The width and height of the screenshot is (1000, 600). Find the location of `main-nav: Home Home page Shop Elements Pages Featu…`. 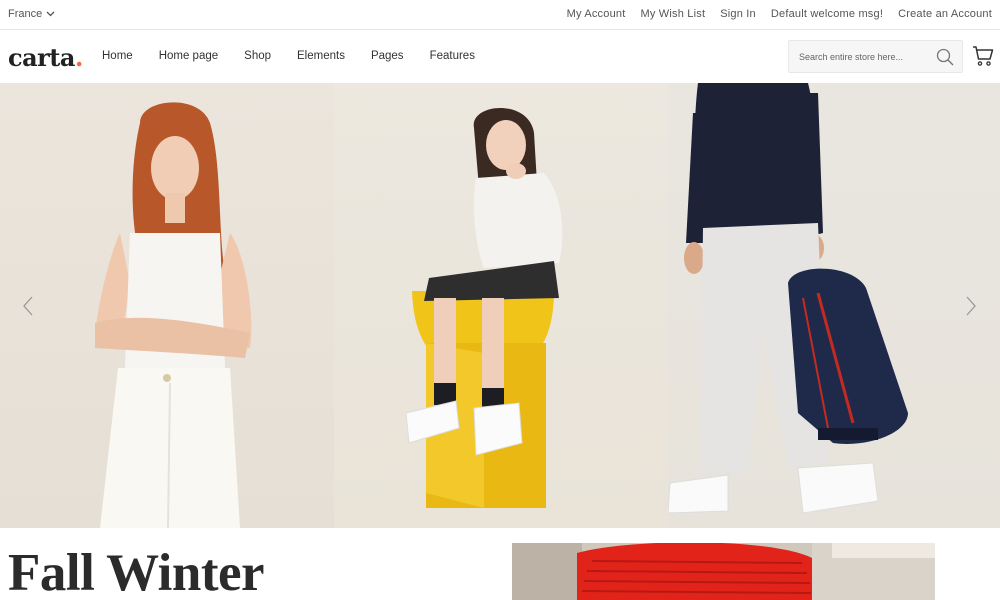

main-nav: Home Home page Shop Elements Pages Featu… is located at coordinates (301, 56).